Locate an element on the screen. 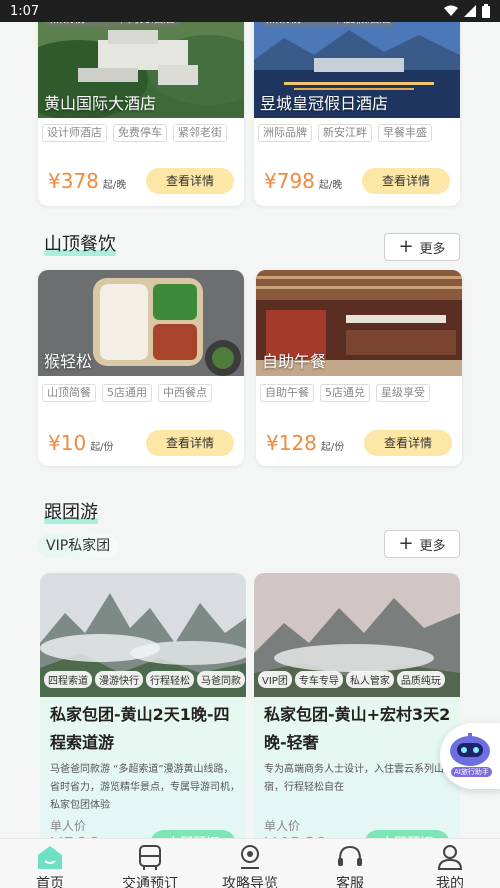  price-row: ¥378 起/晚 查看详情 is located at coordinates (141, 181).